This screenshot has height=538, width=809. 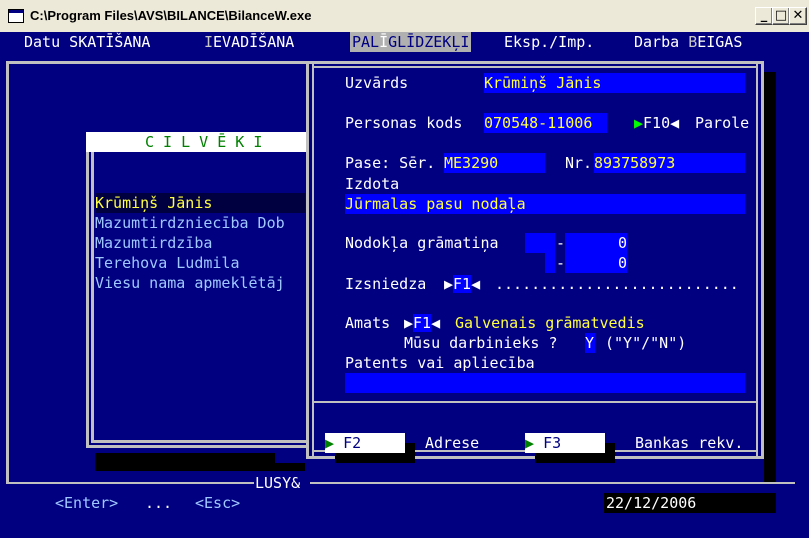 I want to click on dialog-border-top, so click(x=535, y=62).